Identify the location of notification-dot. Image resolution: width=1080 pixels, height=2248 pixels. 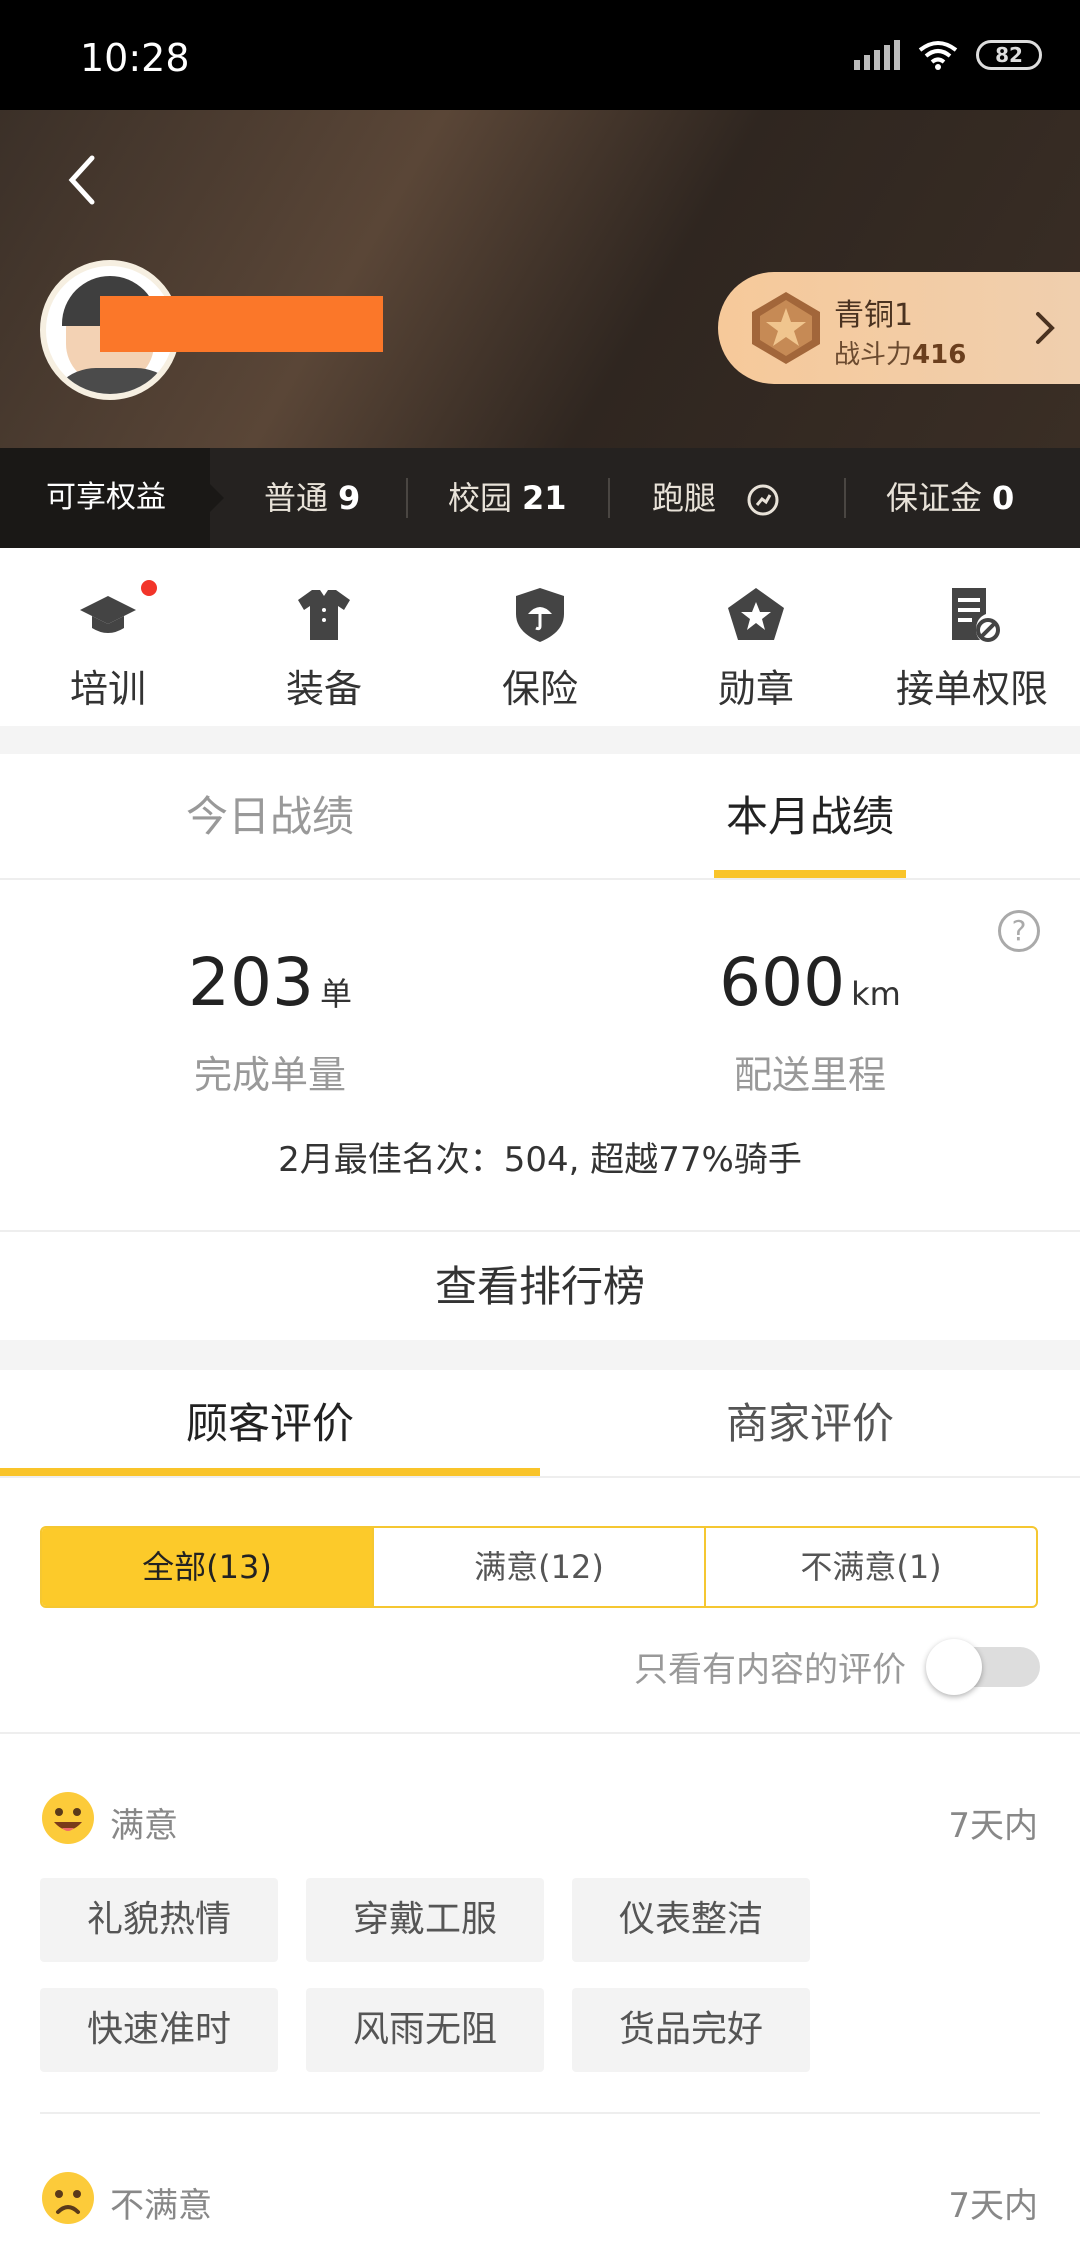
(149, 588).